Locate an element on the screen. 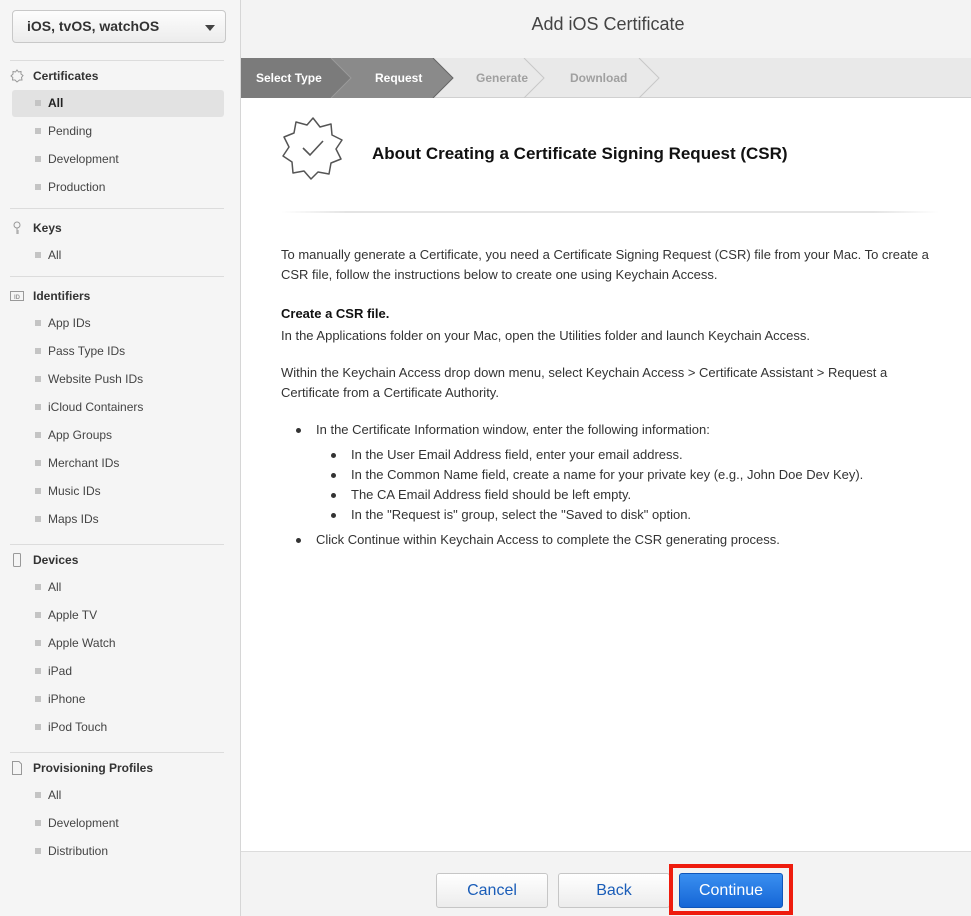 The width and height of the screenshot is (971, 916). platform-dropdown: iOS, tvOS, watchOS is located at coordinates (119, 26).